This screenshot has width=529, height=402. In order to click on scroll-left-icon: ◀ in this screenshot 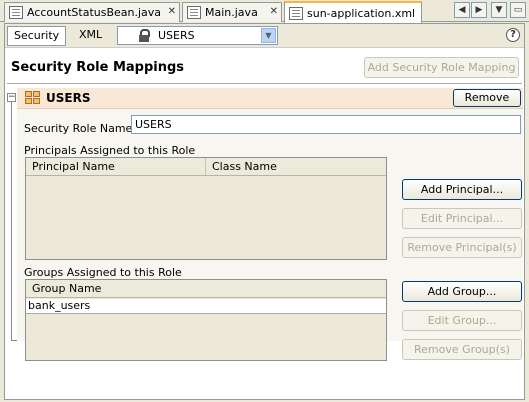, I will do `click(462, 10)`.